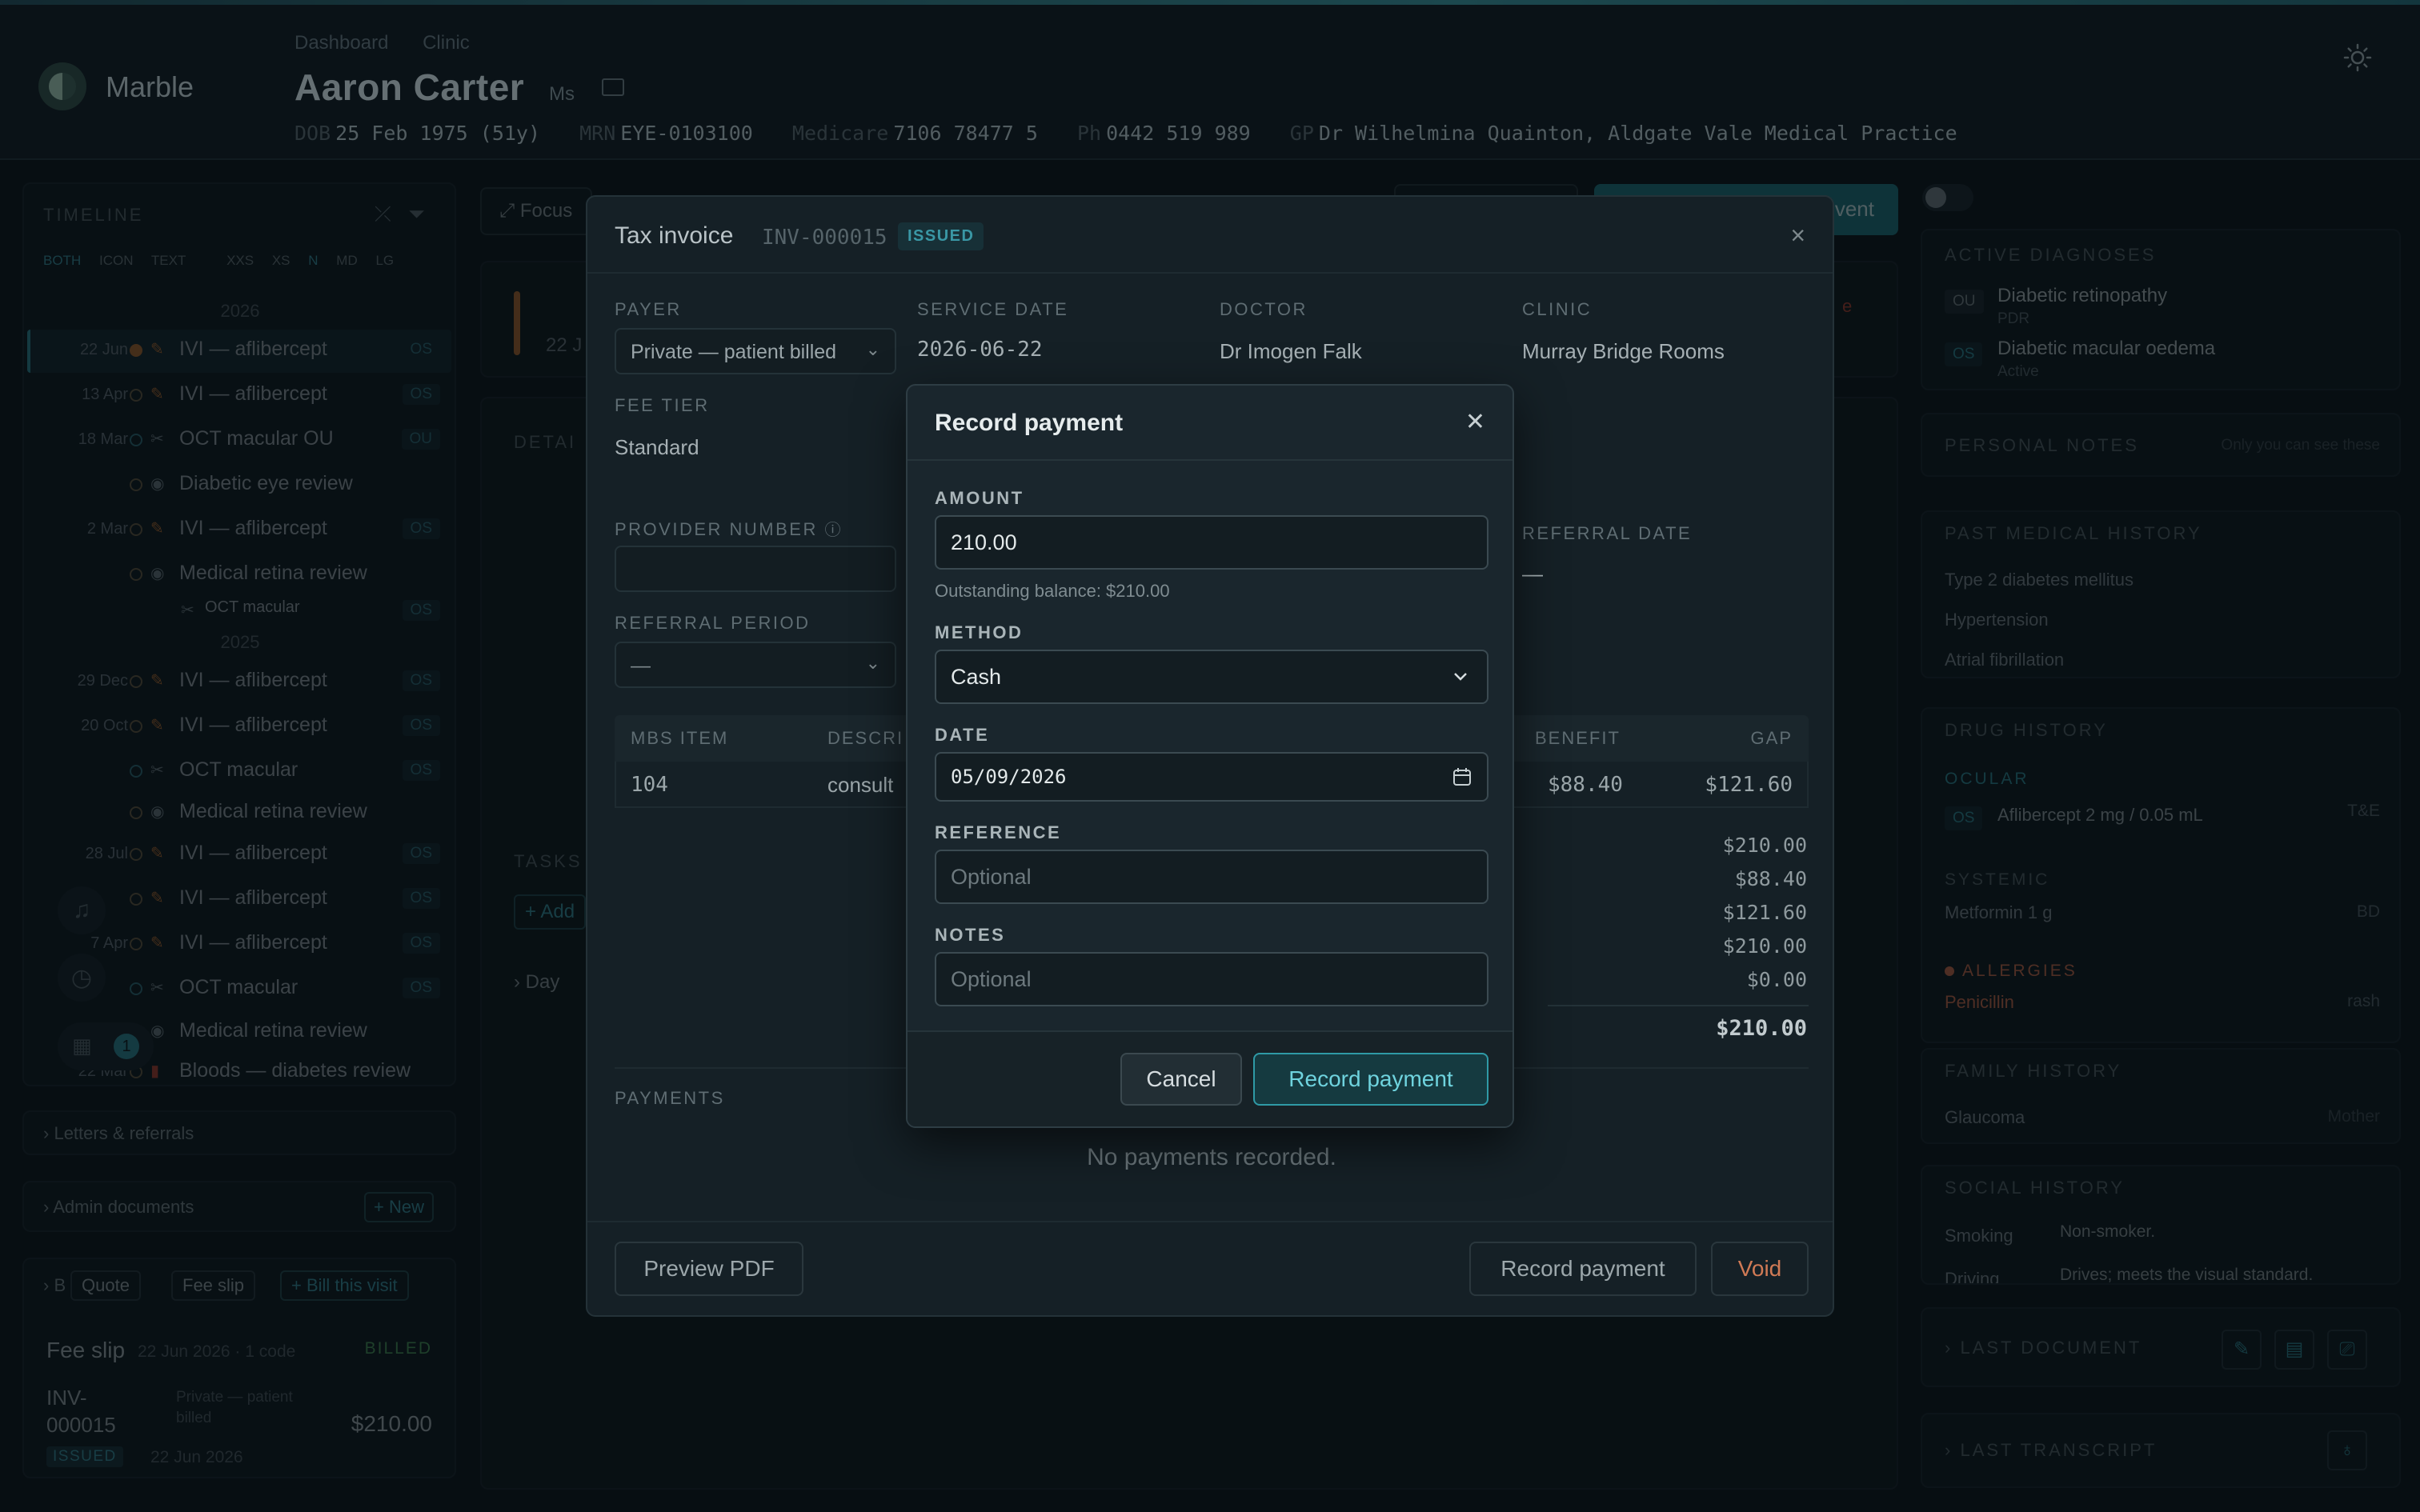 The height and width of the screenshot is (1512, 2420). Describe the element at coordinates (648, 309) in the screenshot. I see `payer-label: PAYER` at that location.